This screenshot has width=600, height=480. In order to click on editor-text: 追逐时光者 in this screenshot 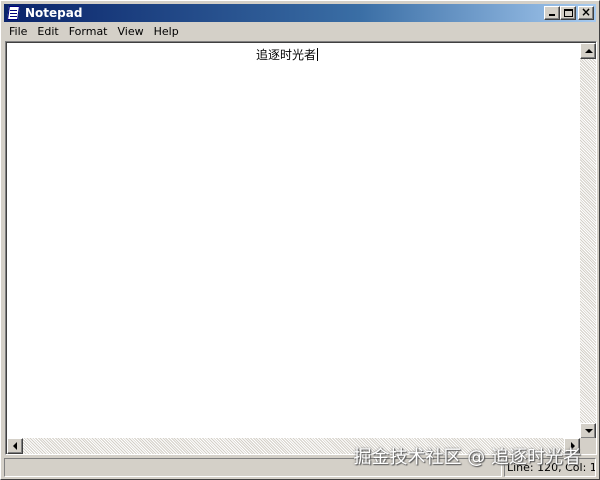, I will do `click(287, 54)`.